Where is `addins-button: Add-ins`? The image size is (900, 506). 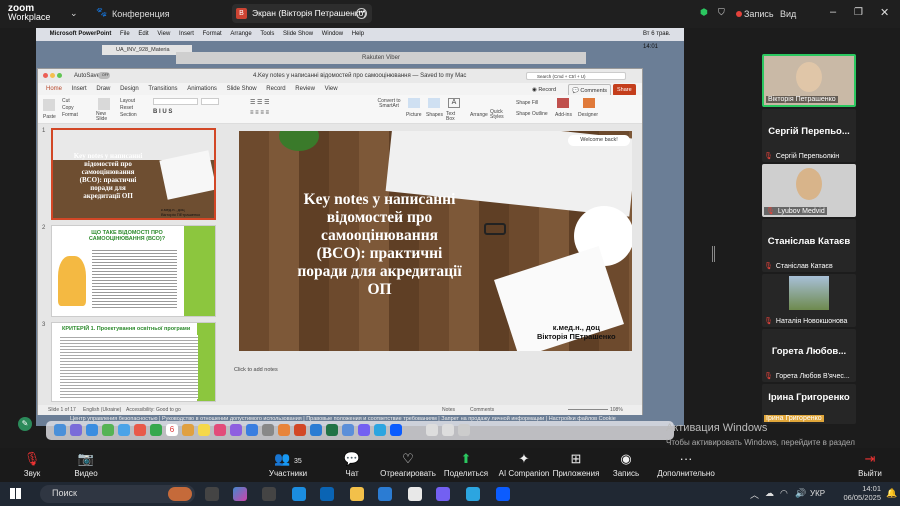 addins-button: Add-ins is located at coordinates (563, 115).